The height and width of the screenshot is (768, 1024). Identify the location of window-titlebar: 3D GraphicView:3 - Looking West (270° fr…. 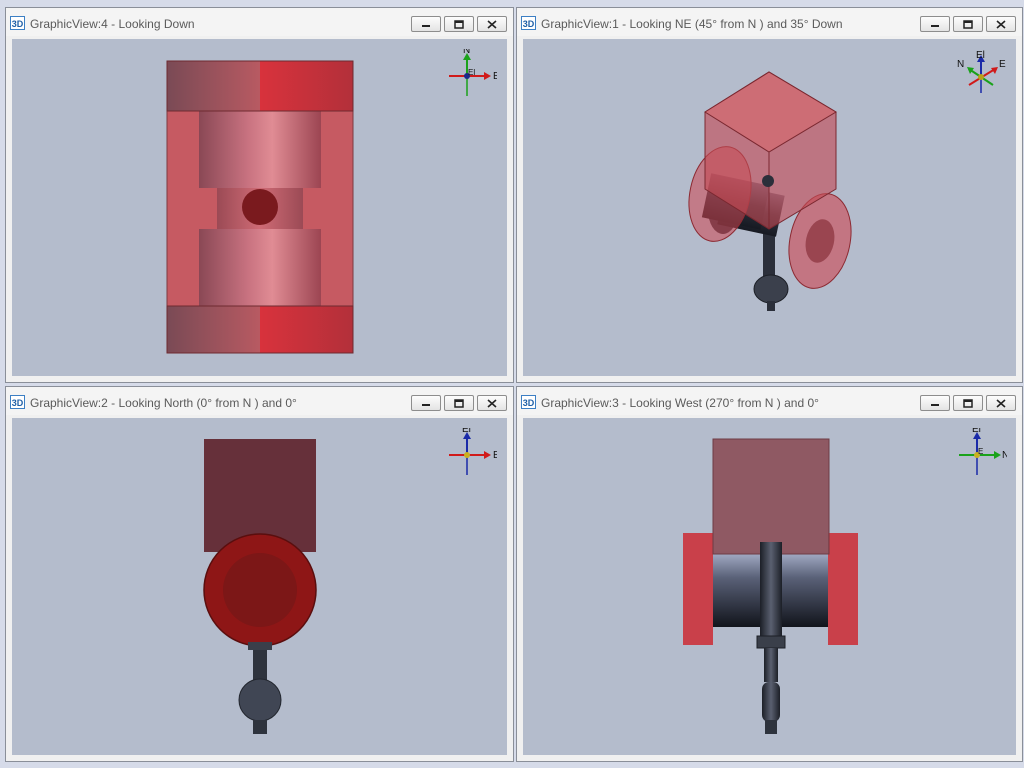
(769, 401).